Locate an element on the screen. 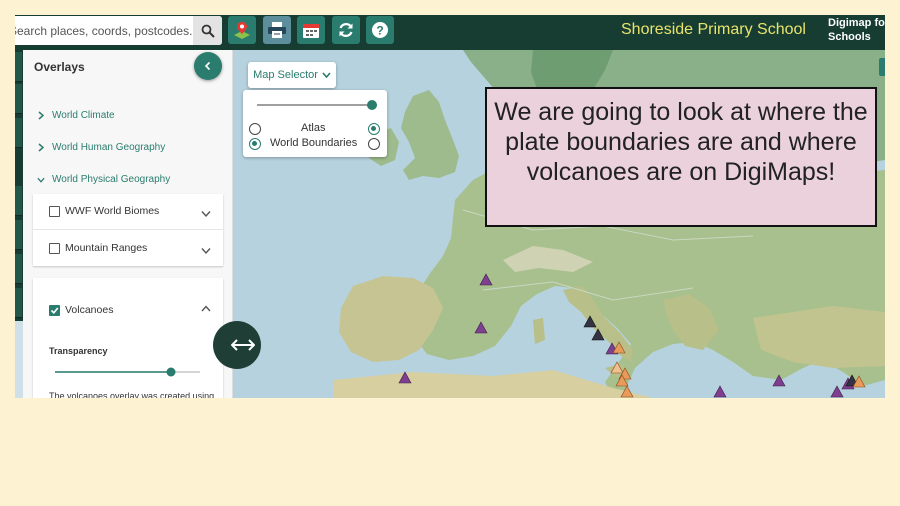 This screenshot has width=900, height=506. category-world-human-geography: World Human Geography is located at coordinates (101, 147).